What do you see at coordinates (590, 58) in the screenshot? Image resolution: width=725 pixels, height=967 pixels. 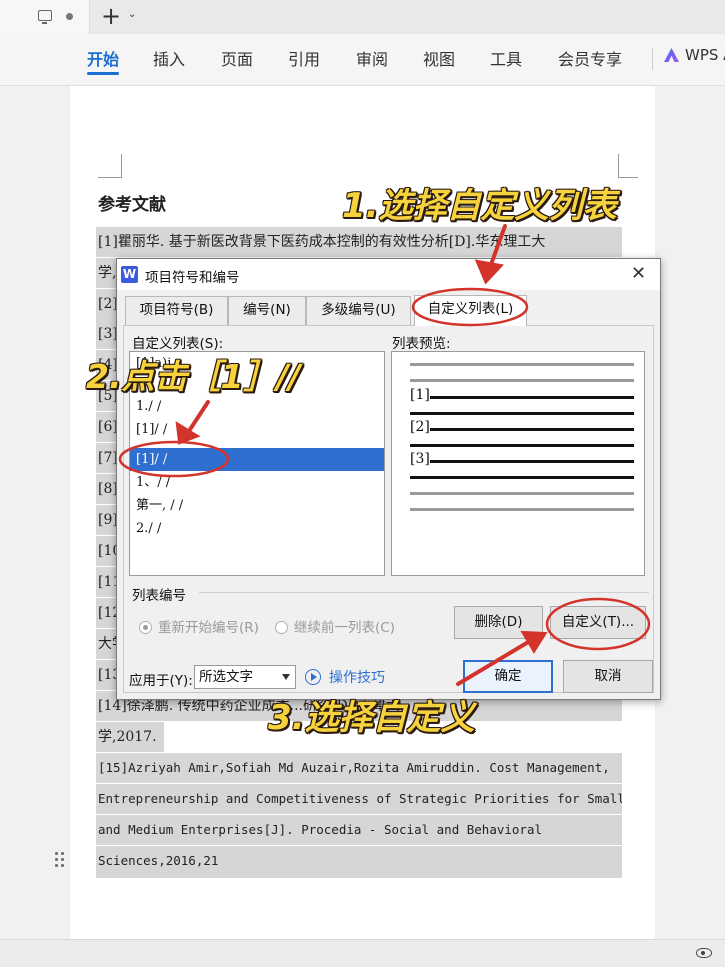 I see `menu-member: 会员专享` at bounding box center [590, 58].